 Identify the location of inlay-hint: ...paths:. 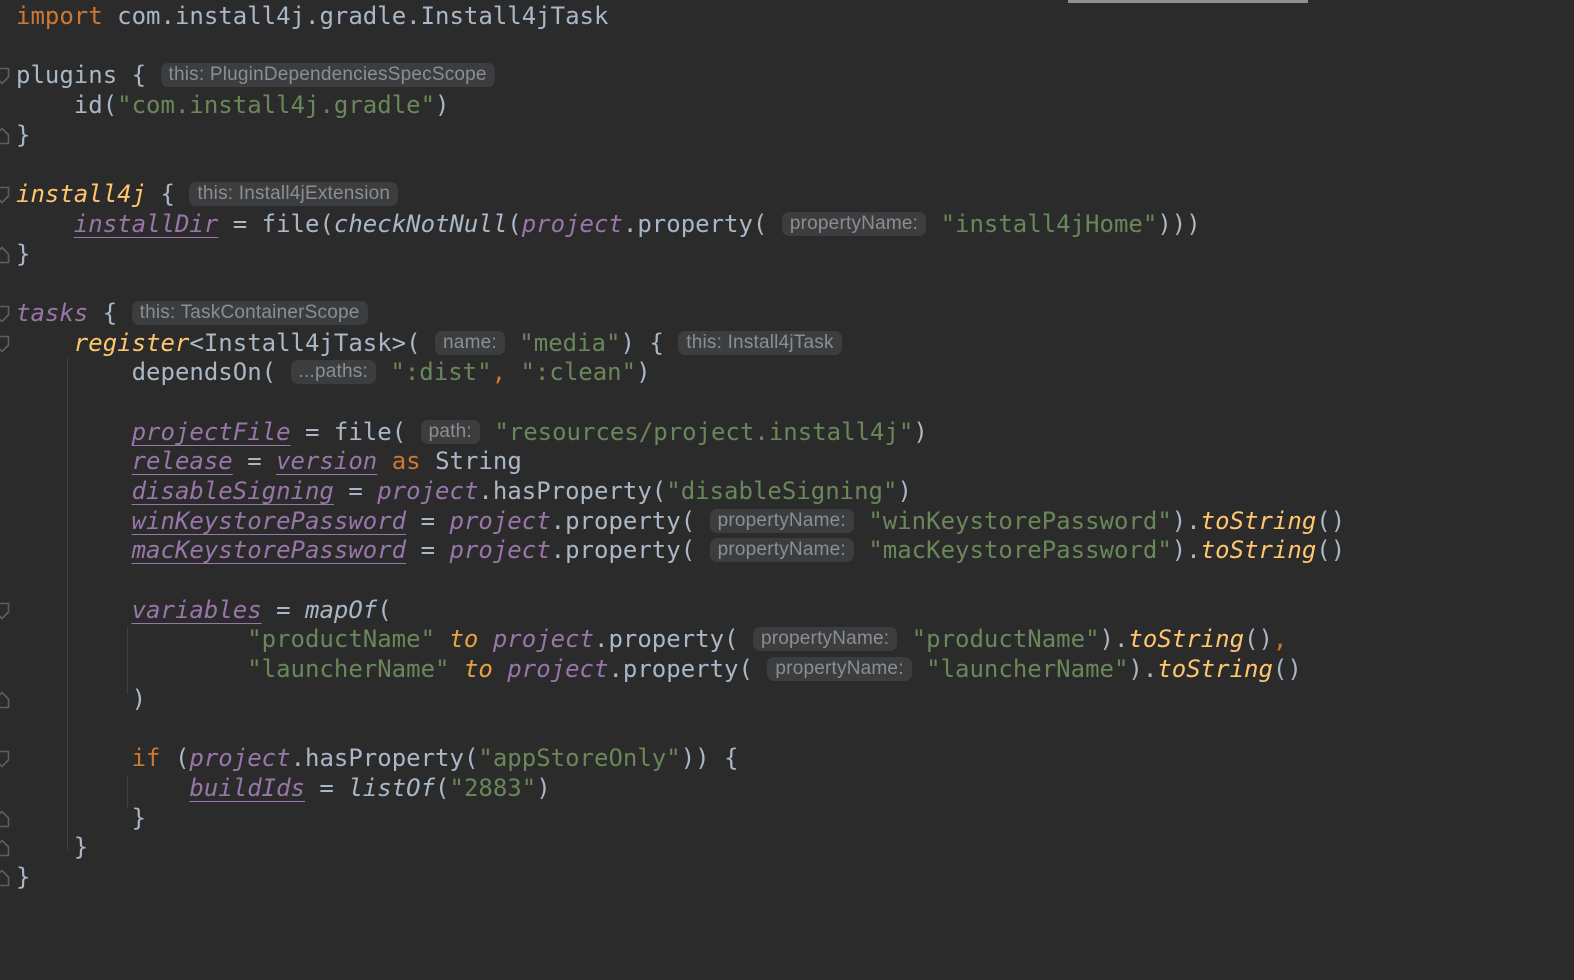
(333, 372).